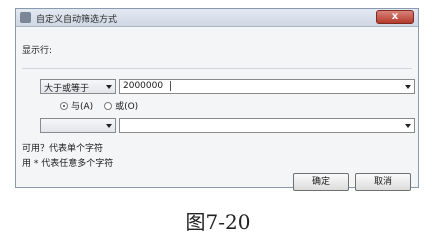 This screenshot has width=436, height=250. Describe the element at coordinates (217, 18) in the screenshot. I see `title-bar: 自定义自动筛选方式 x` at that location.